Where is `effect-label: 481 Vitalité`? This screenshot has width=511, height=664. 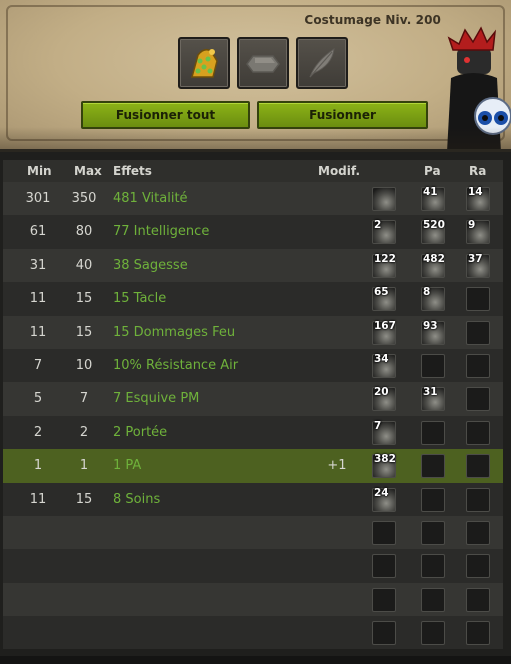
effect-label: 481 Vitalité is located at coordinates (150, 198).